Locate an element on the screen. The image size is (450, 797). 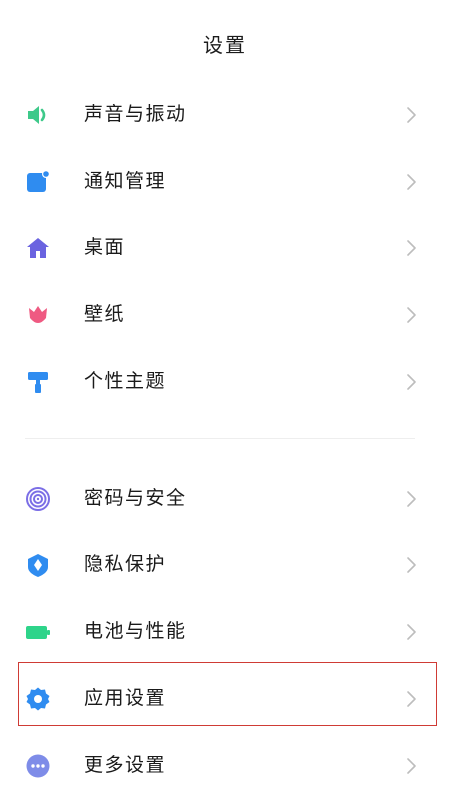
shield-icon is located at coordinates (38, 565).